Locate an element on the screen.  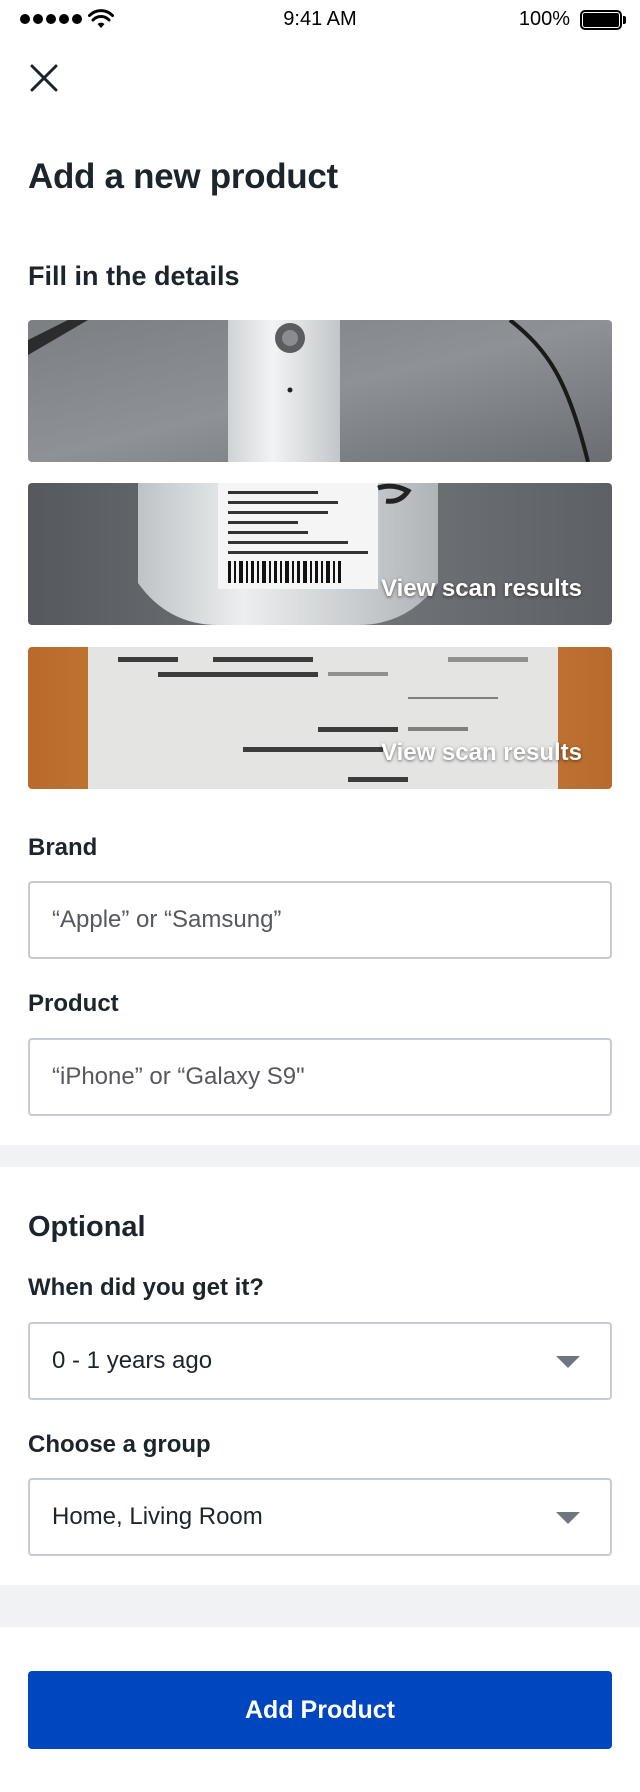
product-photo-3: View scan results is located at coordinates (320, 718).